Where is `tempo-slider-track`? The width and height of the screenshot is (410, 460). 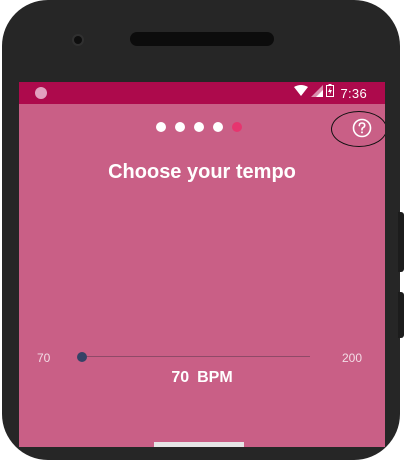 tempo-slider-track is located at coordinates (196, 356).